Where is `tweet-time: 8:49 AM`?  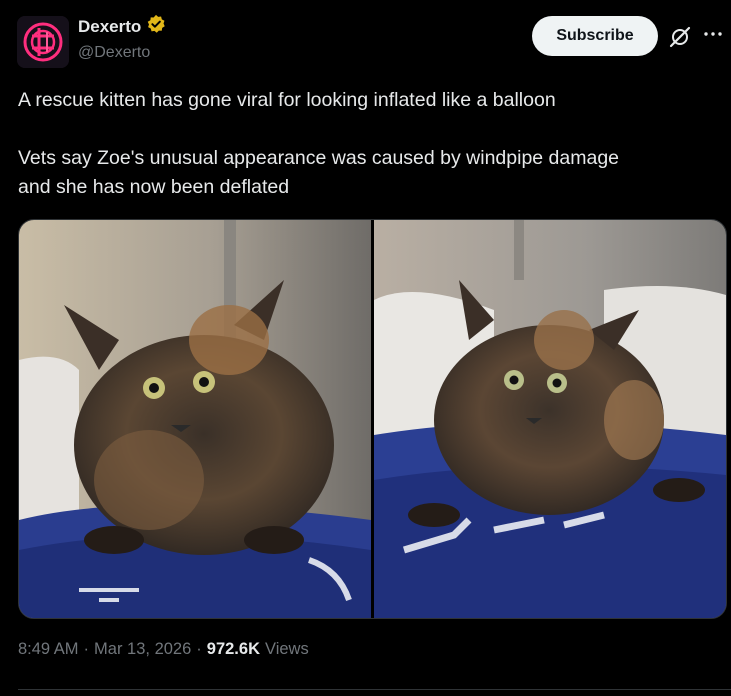
tweet-time: 8:49 AM is located at coordinates (48, 649).